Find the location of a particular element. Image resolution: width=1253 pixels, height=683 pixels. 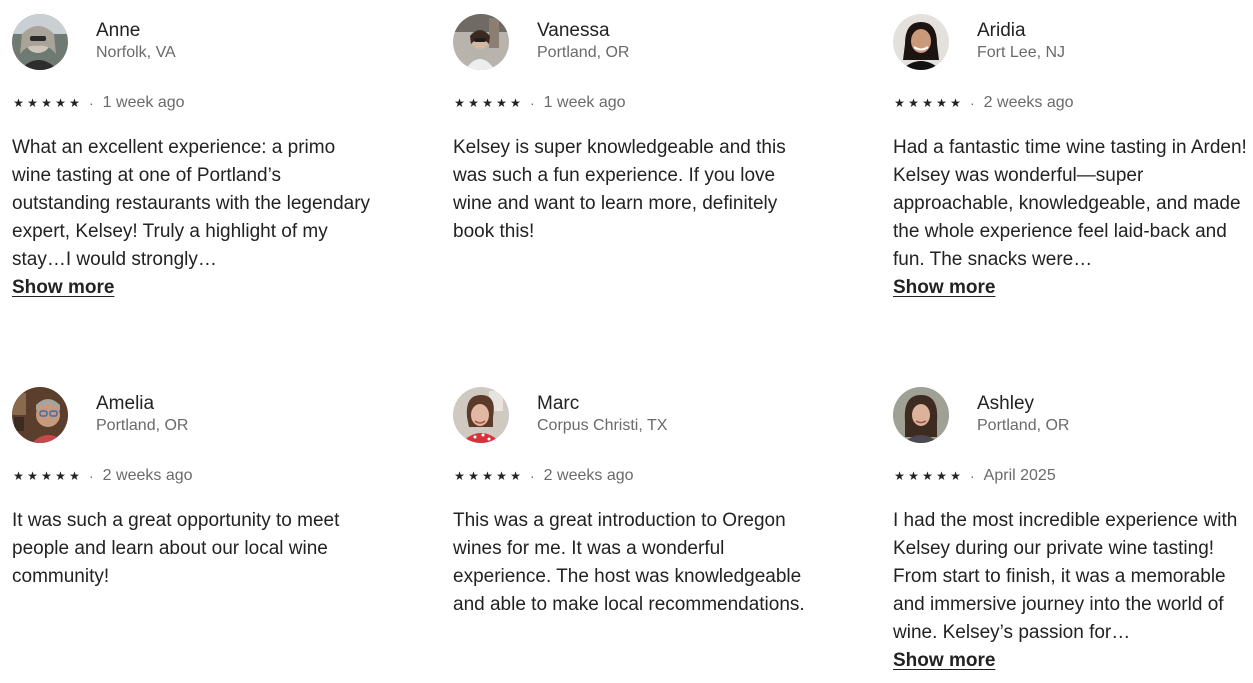

review-header: Vanessa Portland, OR is located at coordinates (634, 42).